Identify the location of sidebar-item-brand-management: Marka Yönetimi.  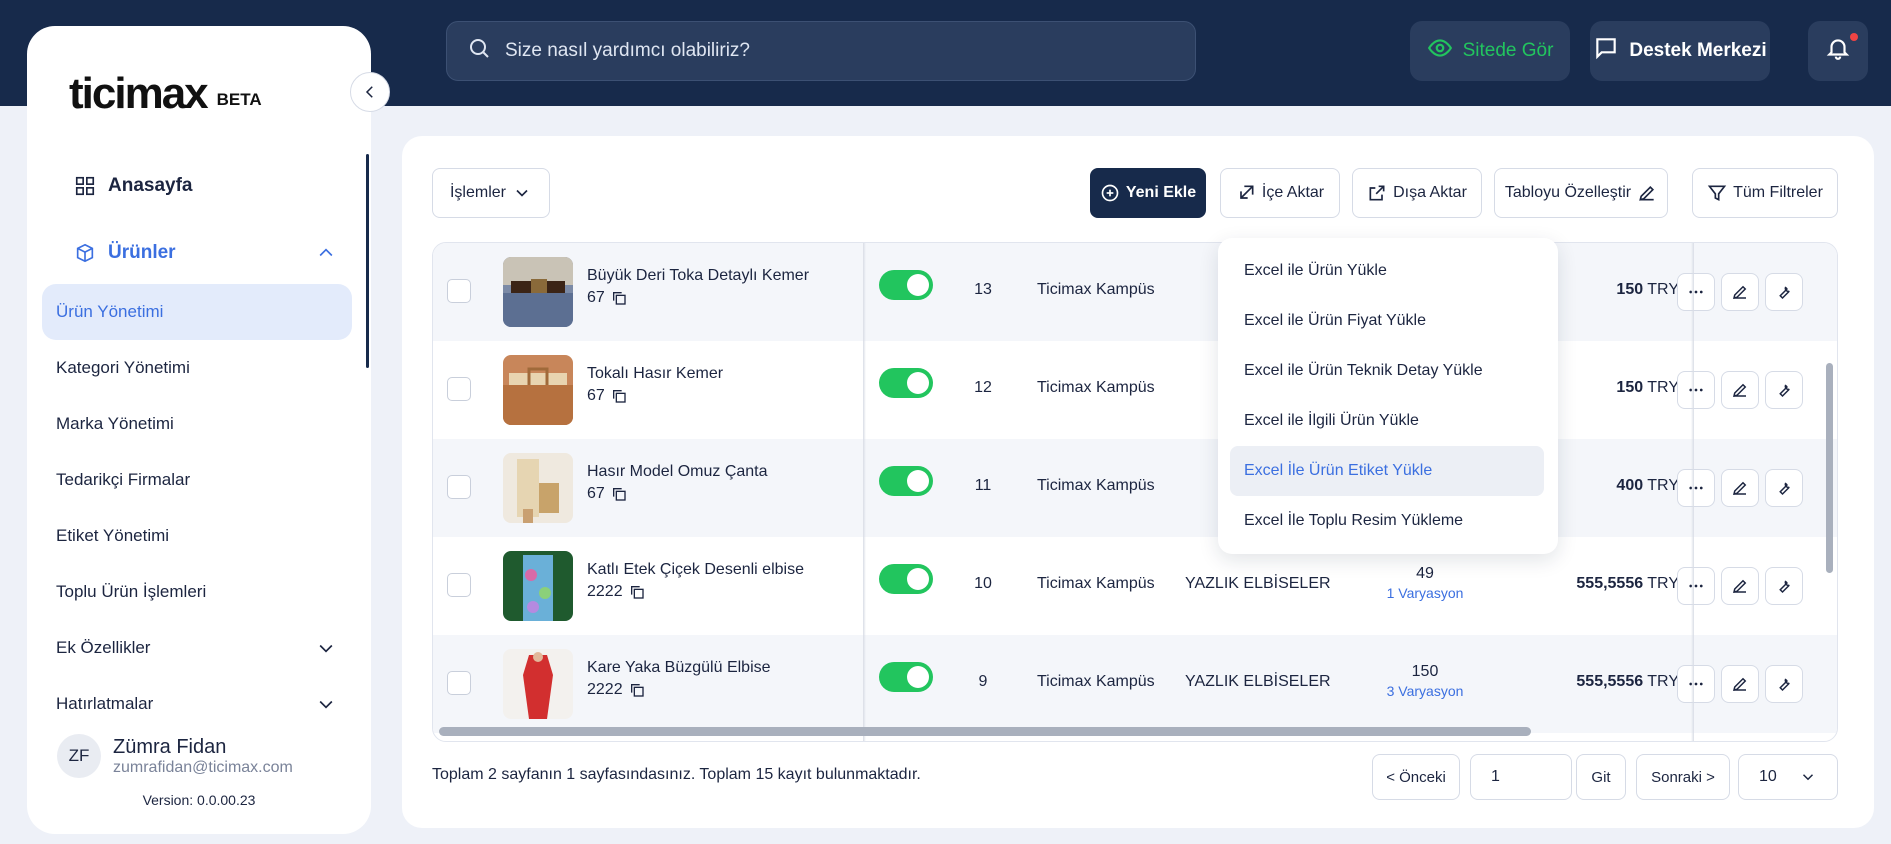
(197, 424).